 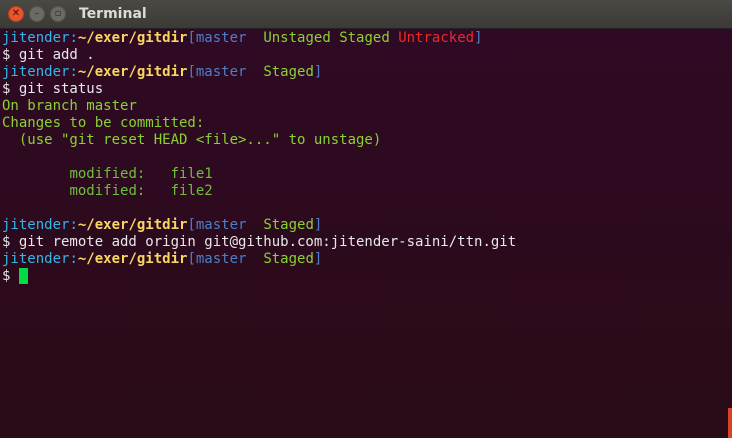 I want to click on output-line: Changes to be committed:, so click(x=103, y=123).